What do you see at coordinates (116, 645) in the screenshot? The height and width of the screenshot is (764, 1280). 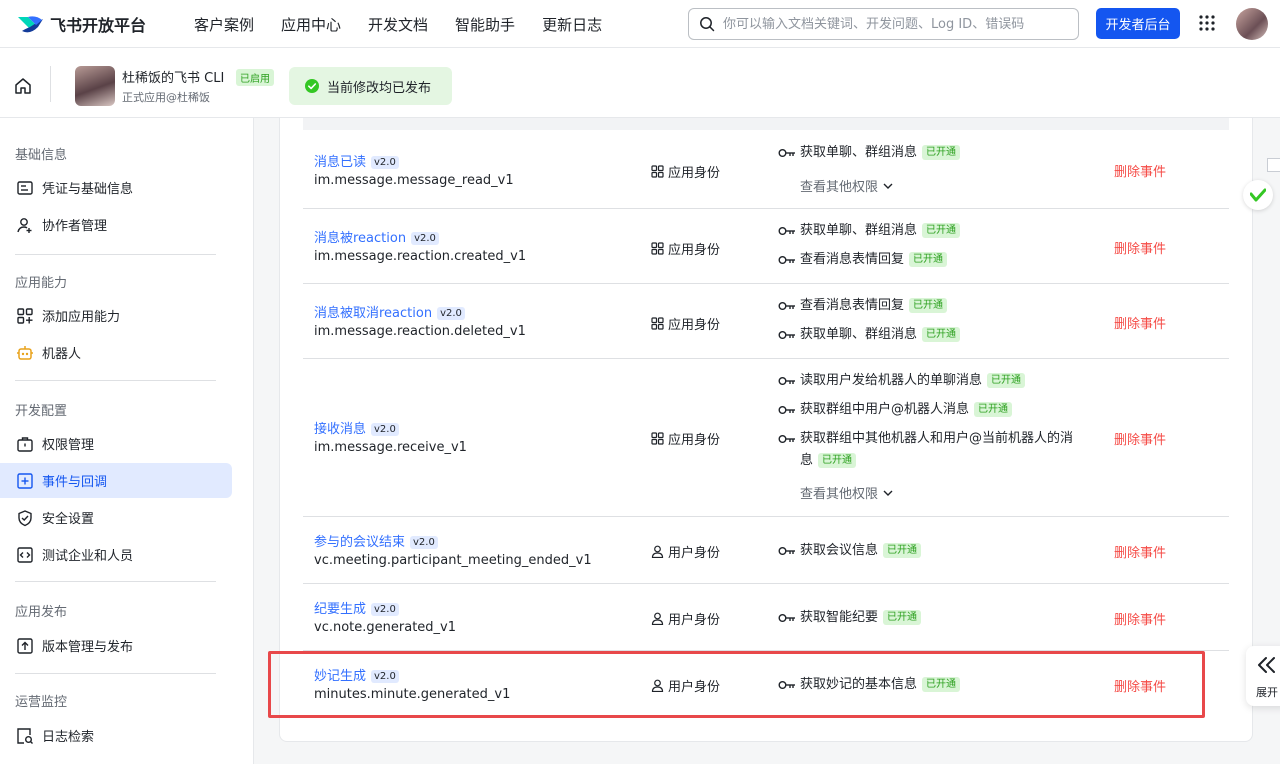 I see `sidebar-item-versions: 版本管理与发布` at bounding box center [116, 645].